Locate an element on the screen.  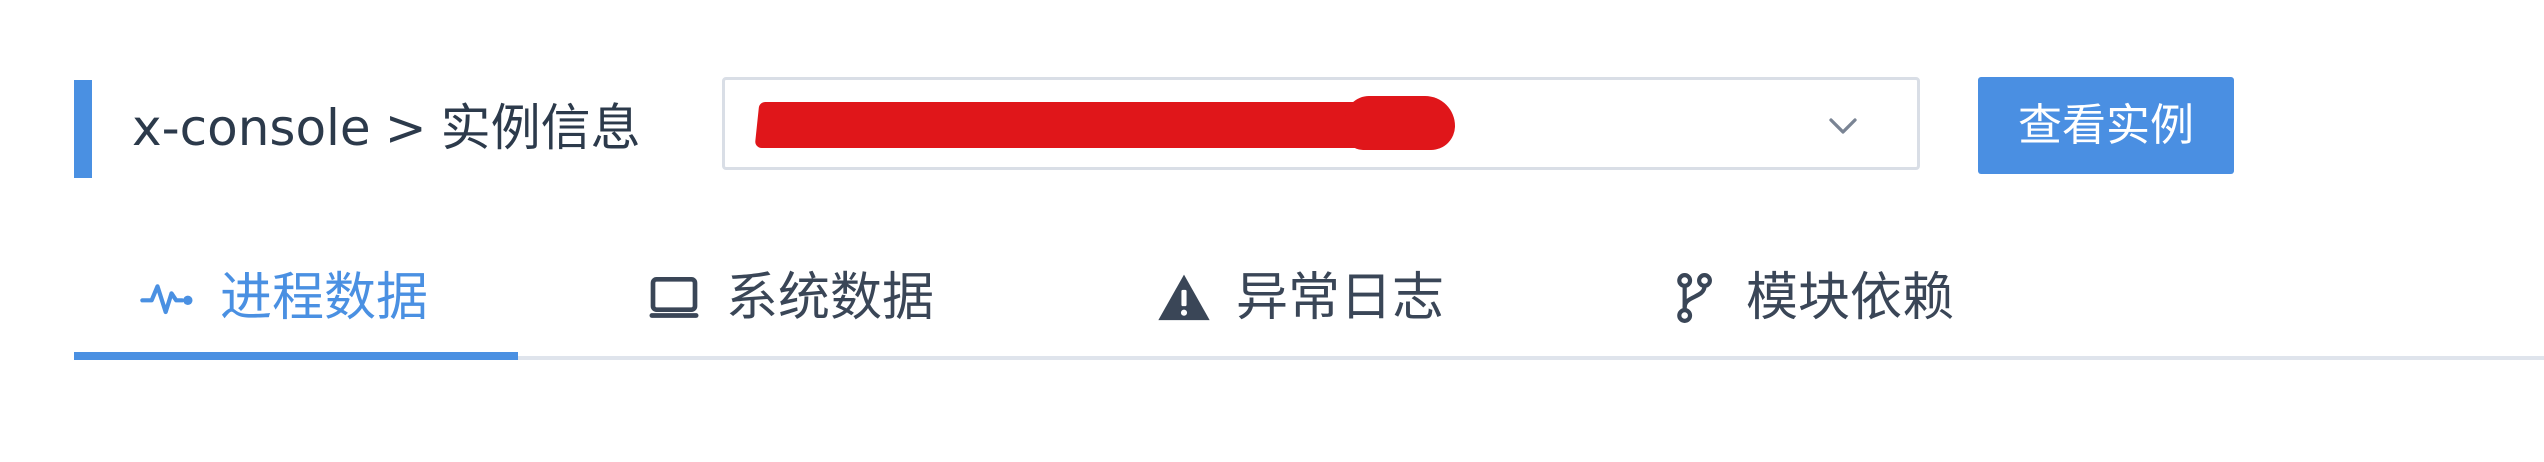
warning-triangle-icon is located at coordinates (1184, 297).